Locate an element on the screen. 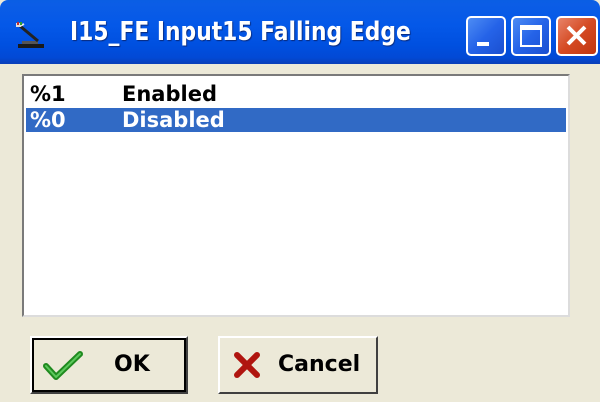 Image resolution: width=600 pixels, height=402 pixels. option-code: %0 is located at coordinates (48, 120).